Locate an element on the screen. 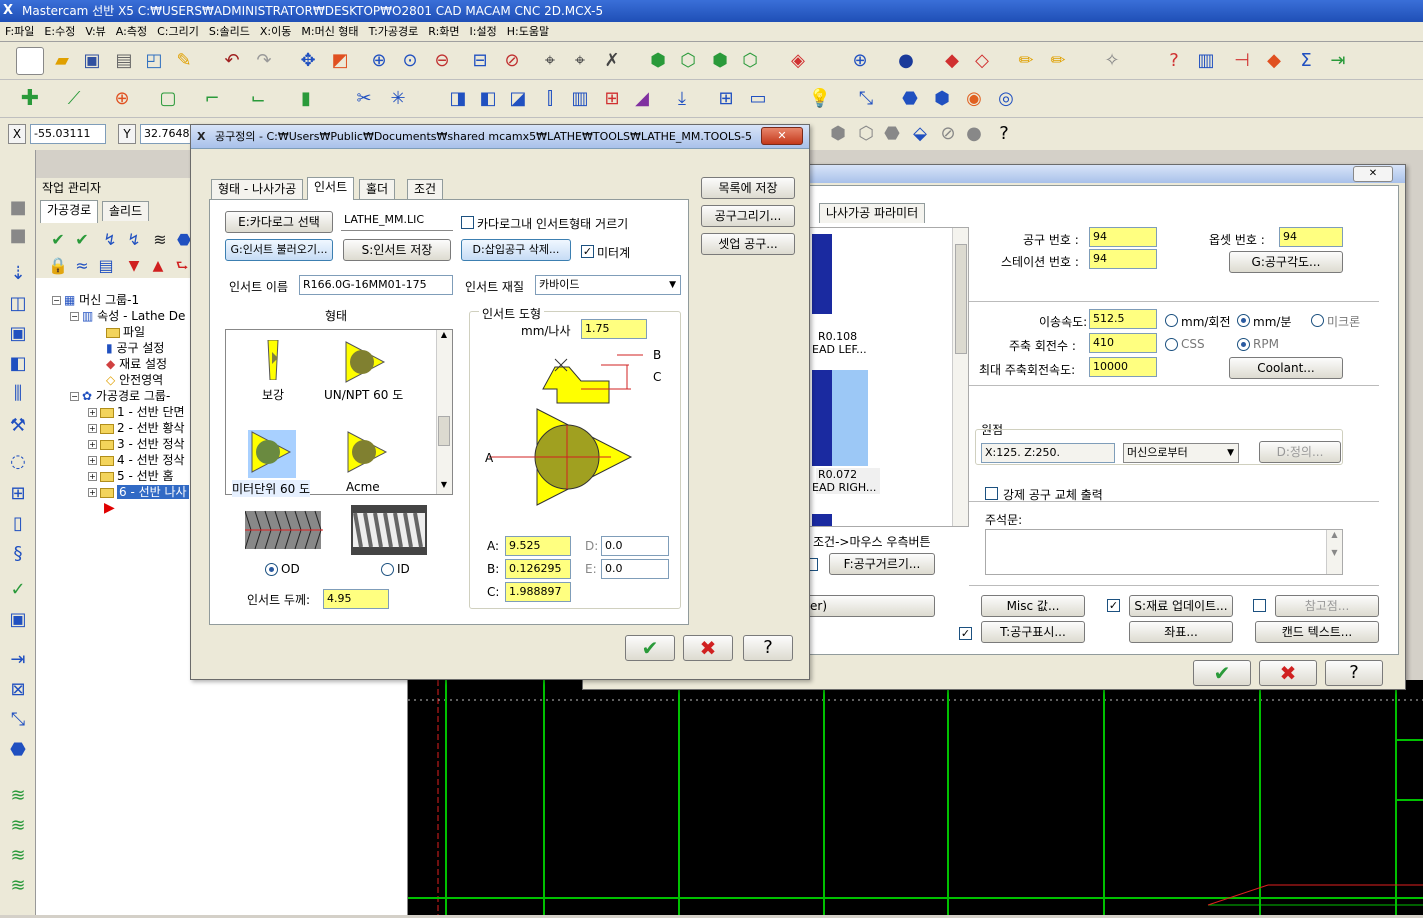 Image resolution: width=1423 pixels, height=918 pixels. tree-properties: − ▥ 속성 - Lathe De is located at coordinates (127, 316).